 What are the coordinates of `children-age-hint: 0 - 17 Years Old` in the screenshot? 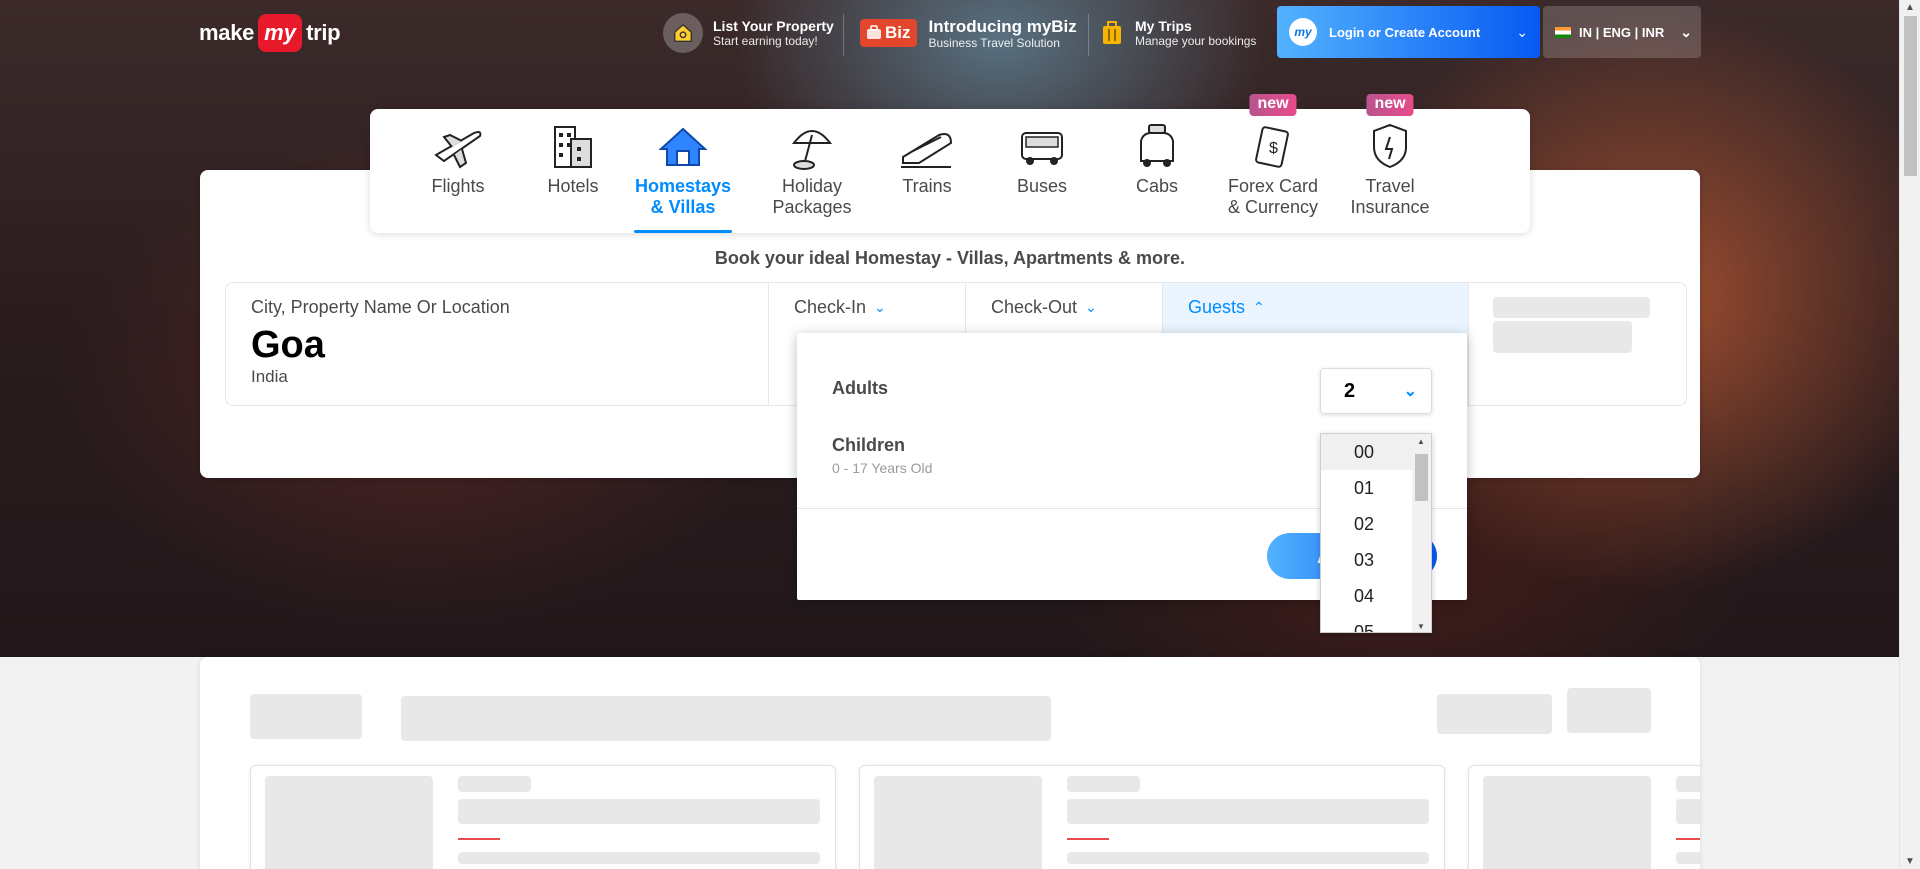 It's located at (882, 468).